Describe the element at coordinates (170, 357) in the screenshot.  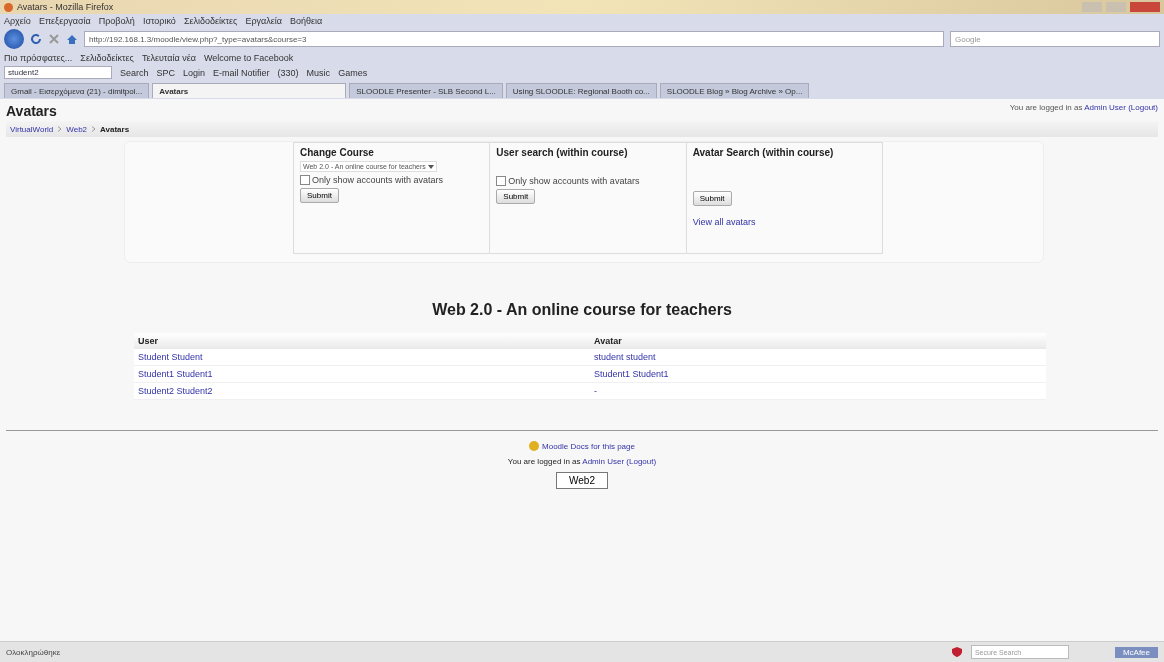
I see `table-link: Student Student` at that location.